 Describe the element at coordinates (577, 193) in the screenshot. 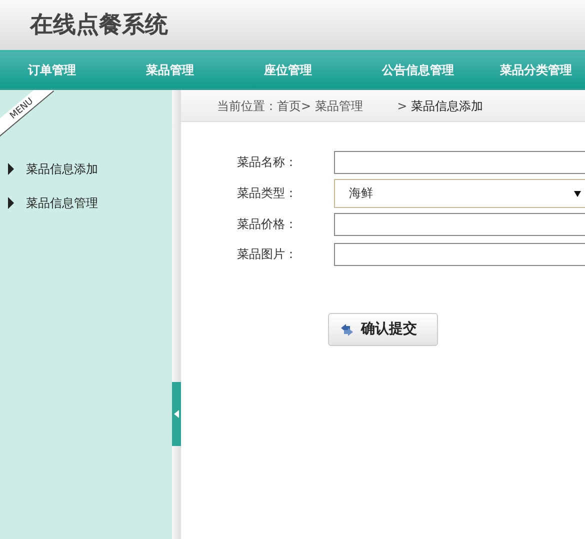

I see `dropdown-arrow-icon` at that location.